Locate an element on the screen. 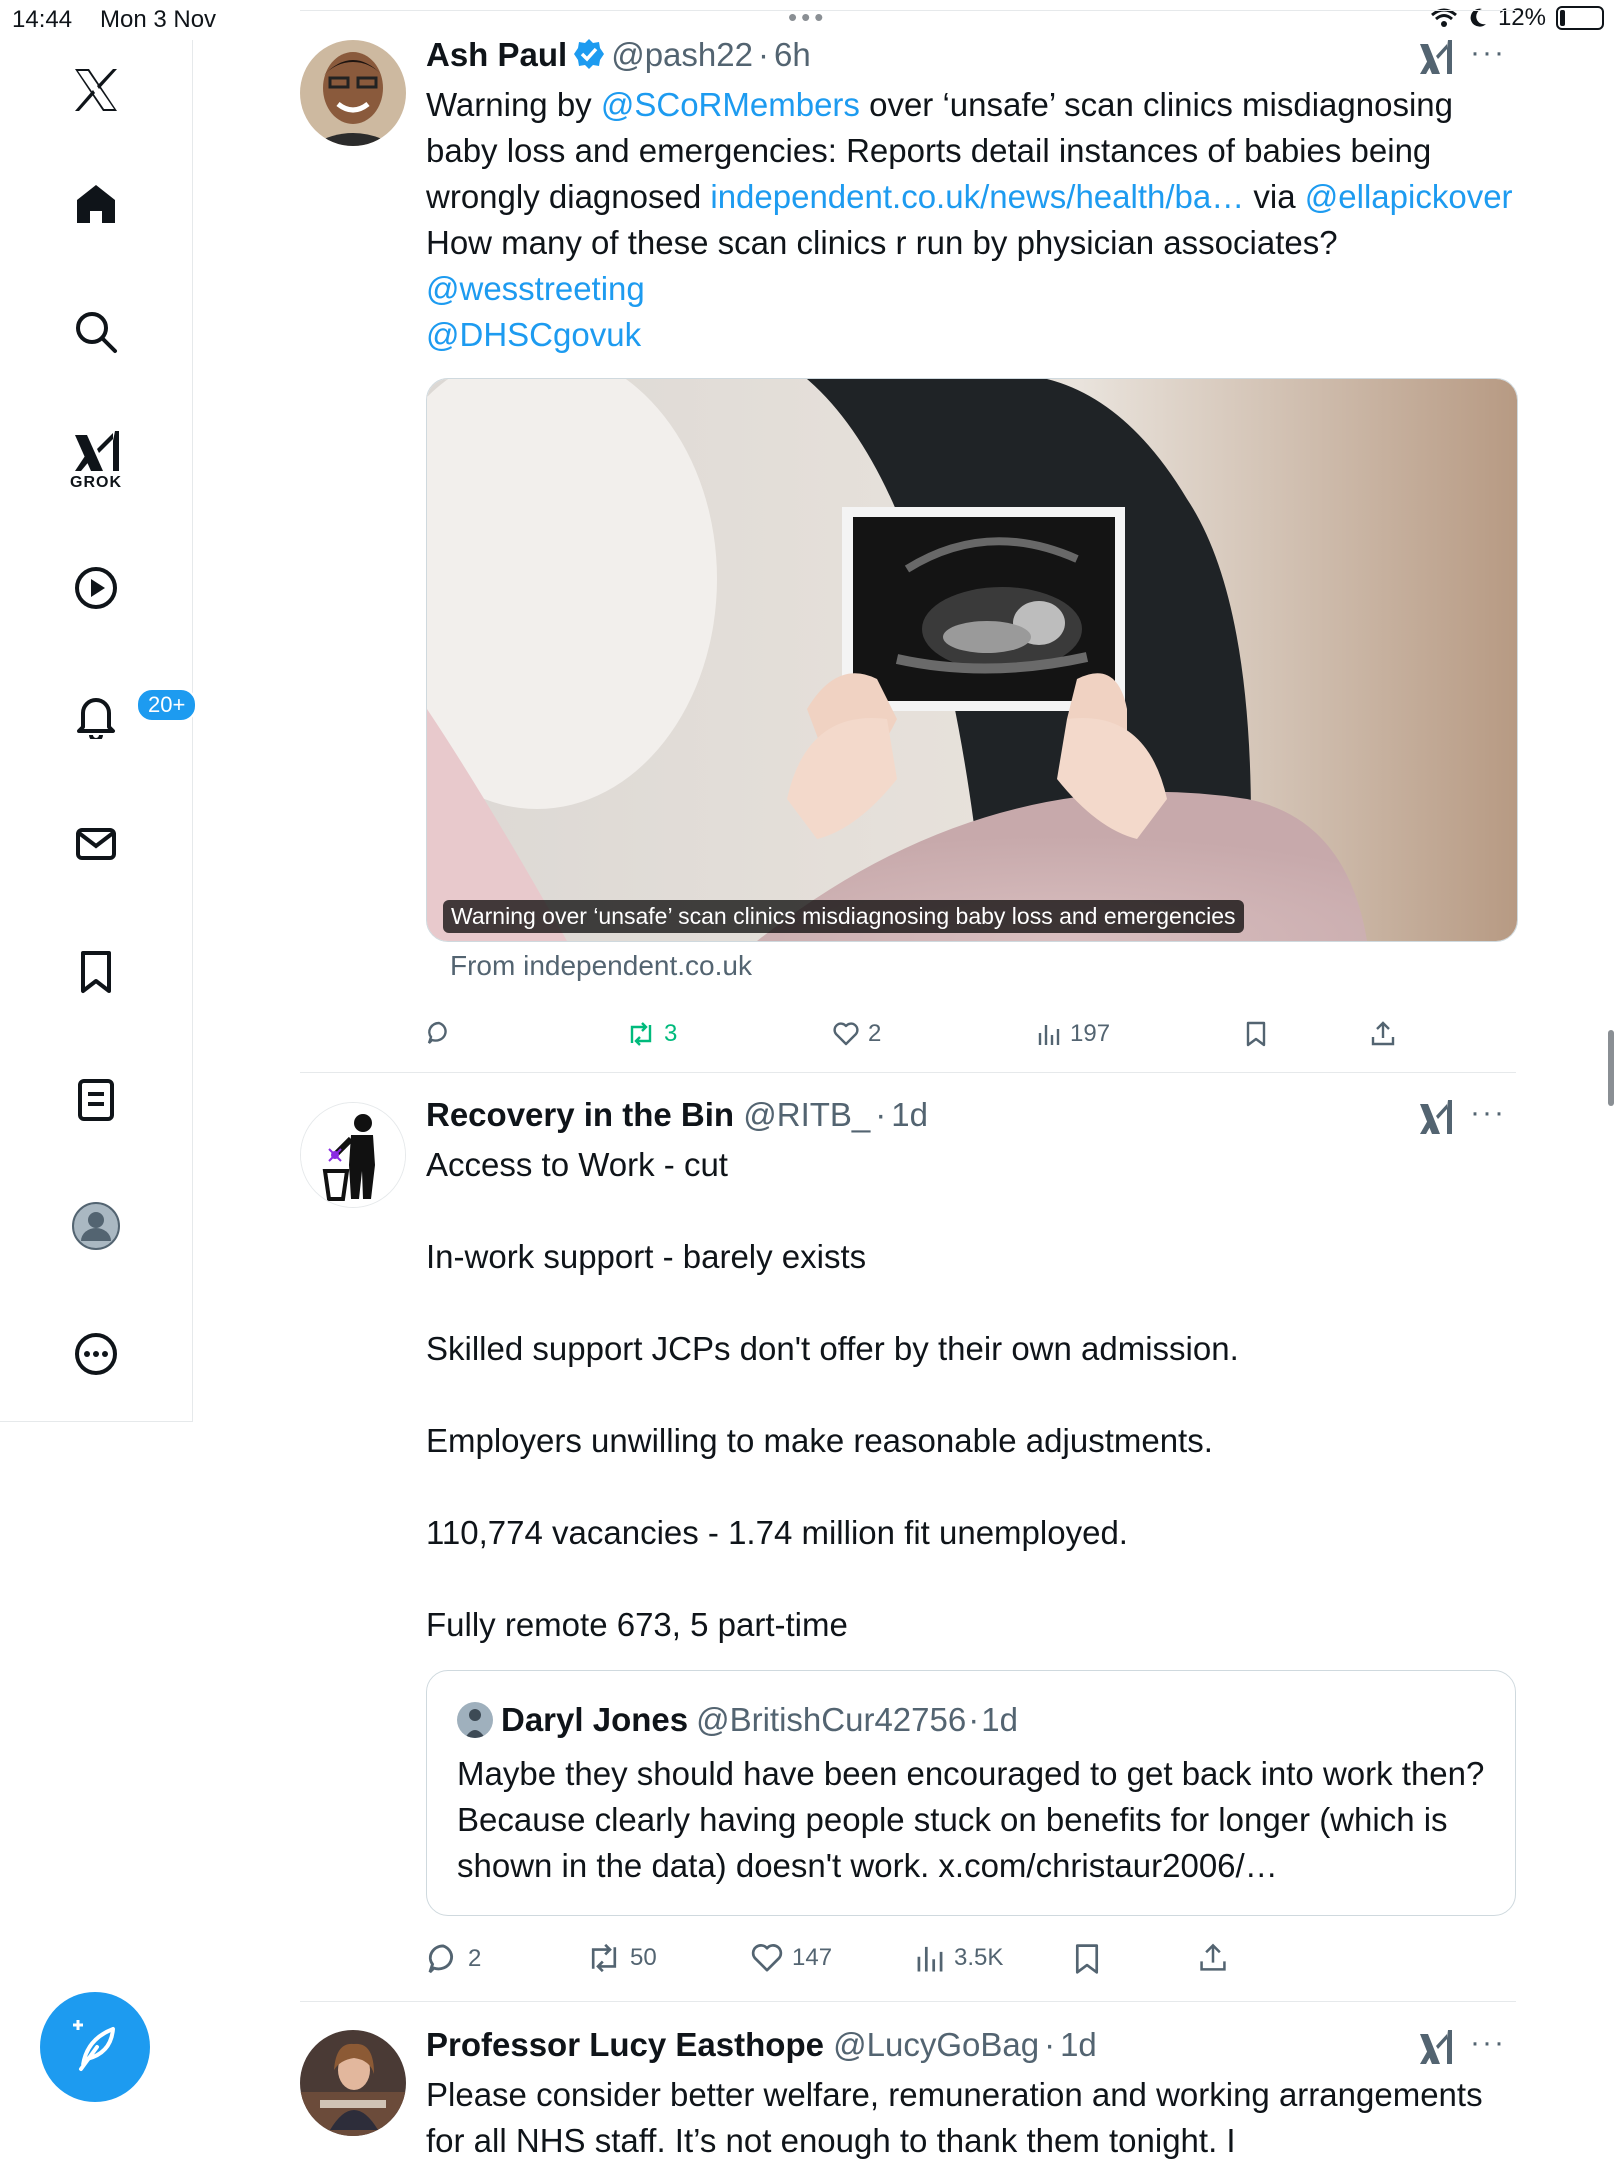 This screenshot has height=2160, width=1620. grok-label: GROK is located at coordinates (96, 482).